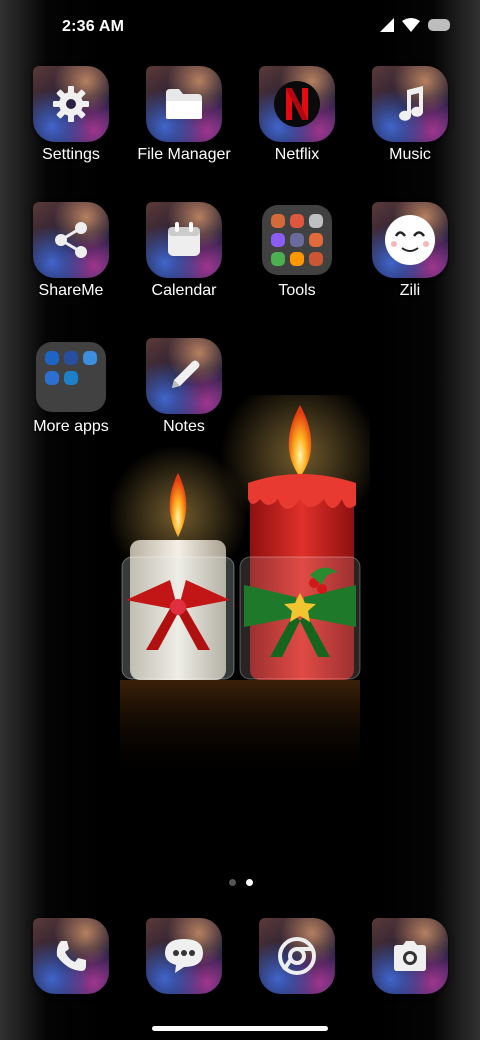 This screenshot has width=480, height=1040. I want to click on pencil-icon, so click(186, 374).